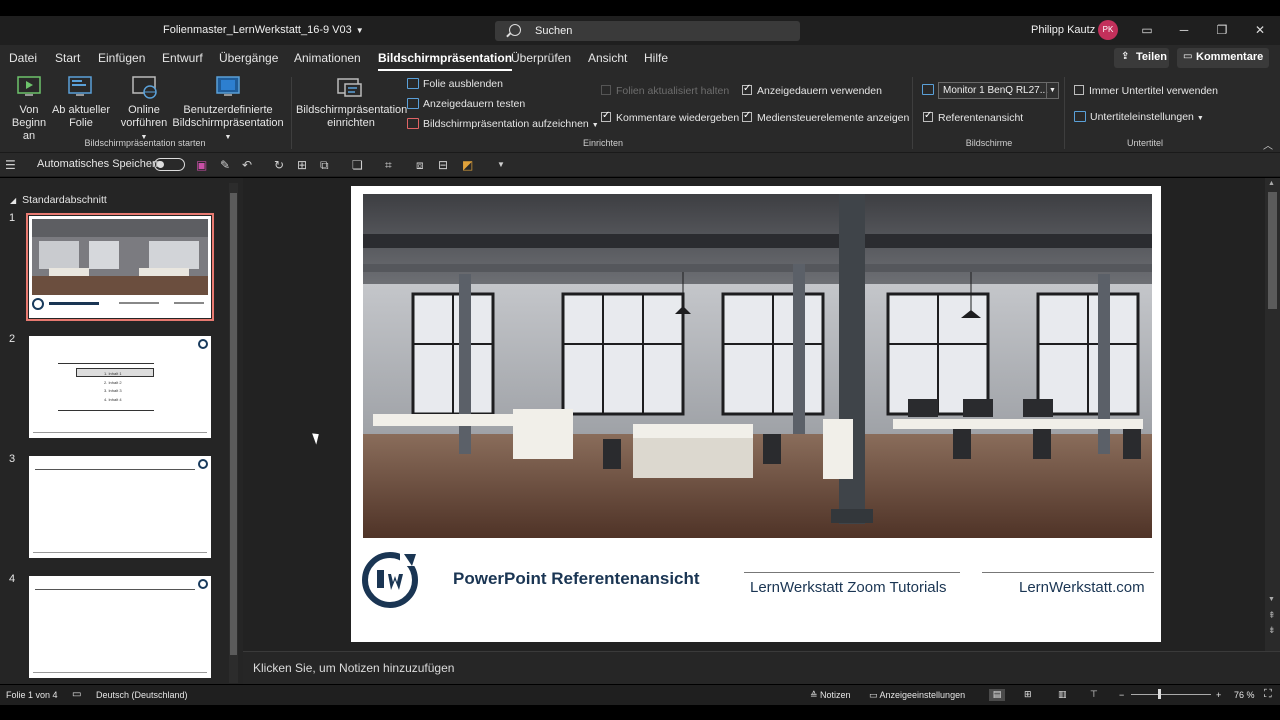 The height and width of the screenshot is (720, 1280). I want to click on folie-ausblenden-button: Folie ausblenden, so click(455, 84).